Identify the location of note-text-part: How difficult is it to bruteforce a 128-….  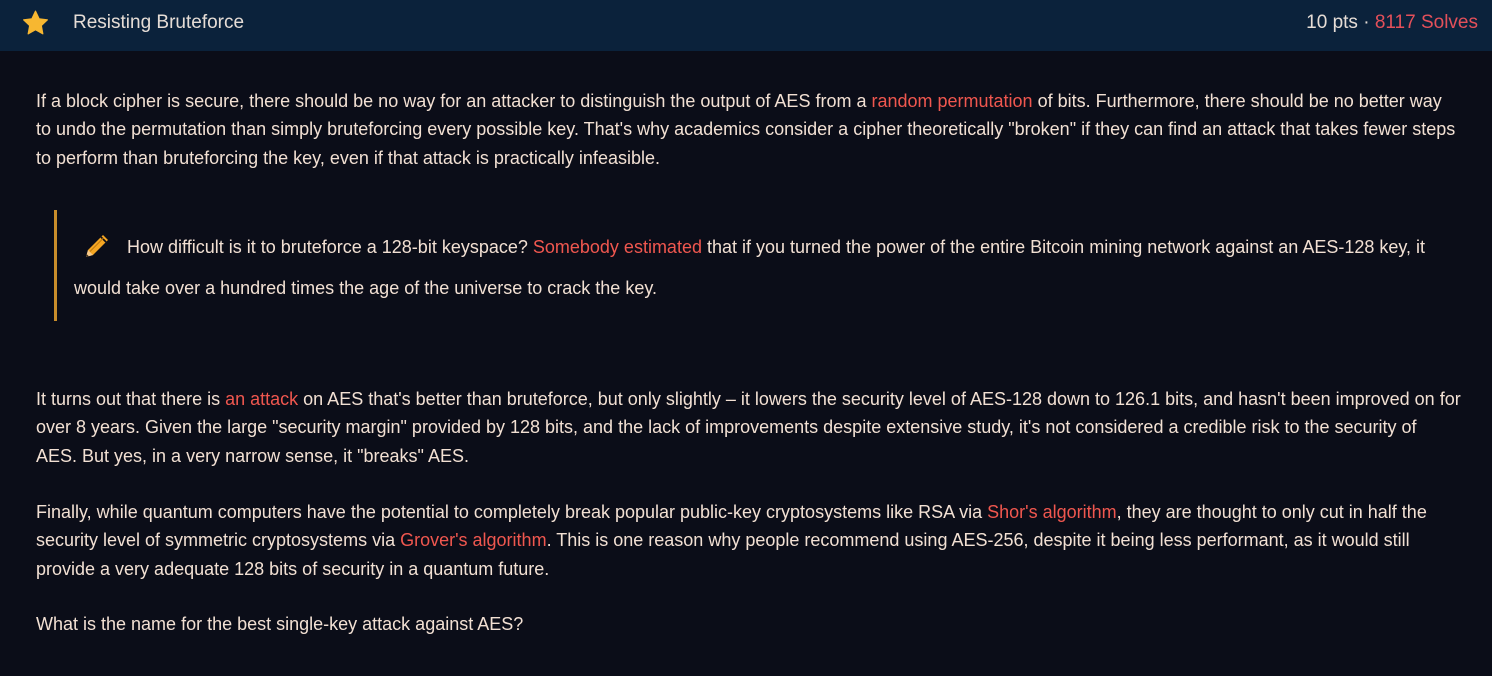
(330, 247).